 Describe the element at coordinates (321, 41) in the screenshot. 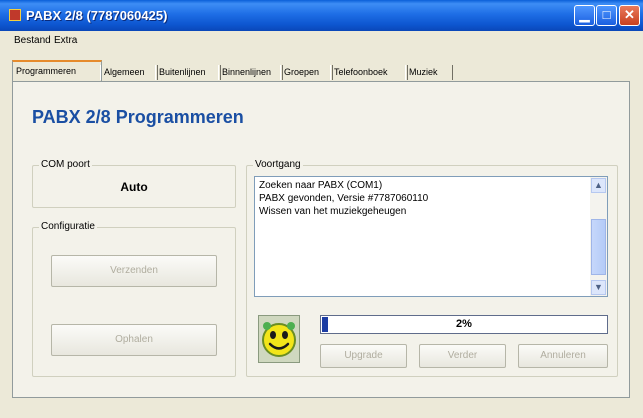

I see `menu-bar: Bestand Extra` at that location.